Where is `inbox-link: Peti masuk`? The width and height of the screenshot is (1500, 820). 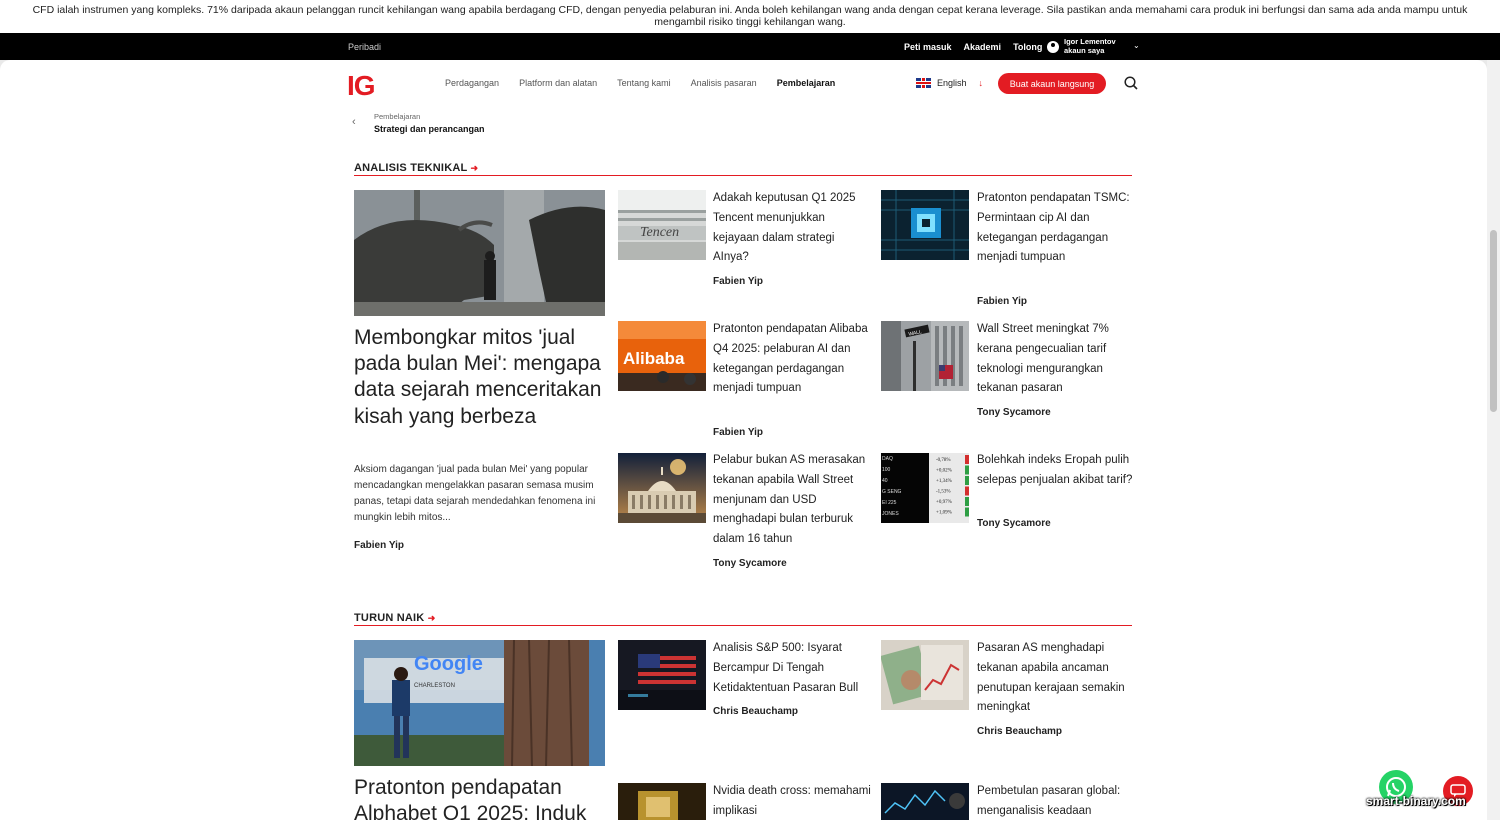 inbox-link: Peti masuk is located at coordinates (928, 47).